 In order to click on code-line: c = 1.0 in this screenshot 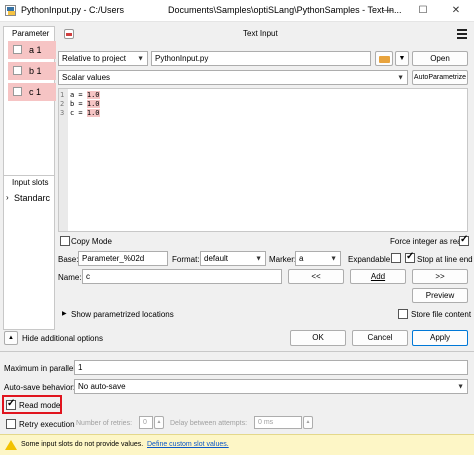, I will do `click(85, 113)`.